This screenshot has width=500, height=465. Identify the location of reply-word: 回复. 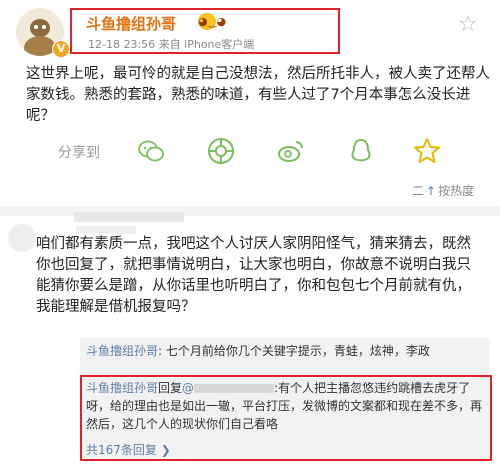
(170, 388).